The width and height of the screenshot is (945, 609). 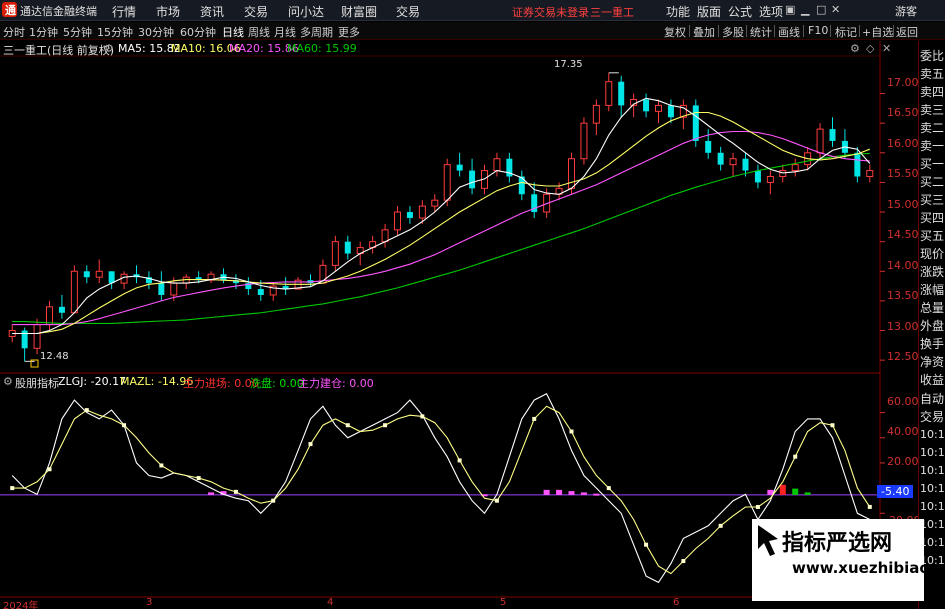 What do you see at coordinates (903, 431) in the screenshot?
I see `indicator-tick: 40.00` at bounding box center [903, 431].